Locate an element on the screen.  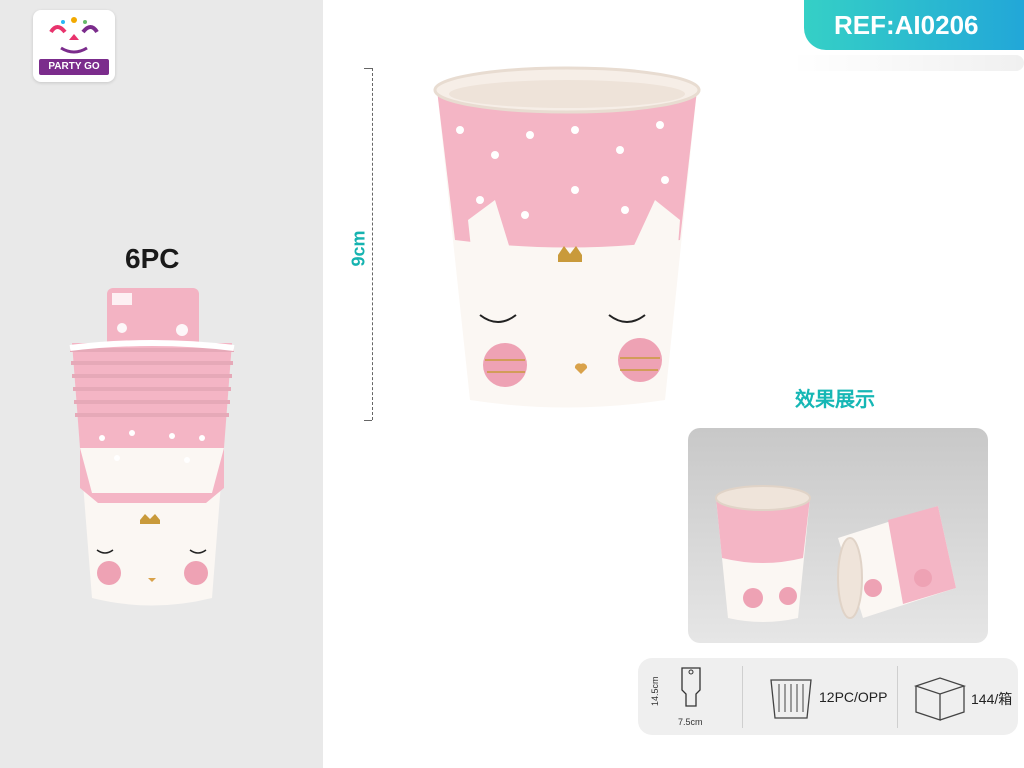
brand-logo: PARTY GO is located at coordinates (74, 46).